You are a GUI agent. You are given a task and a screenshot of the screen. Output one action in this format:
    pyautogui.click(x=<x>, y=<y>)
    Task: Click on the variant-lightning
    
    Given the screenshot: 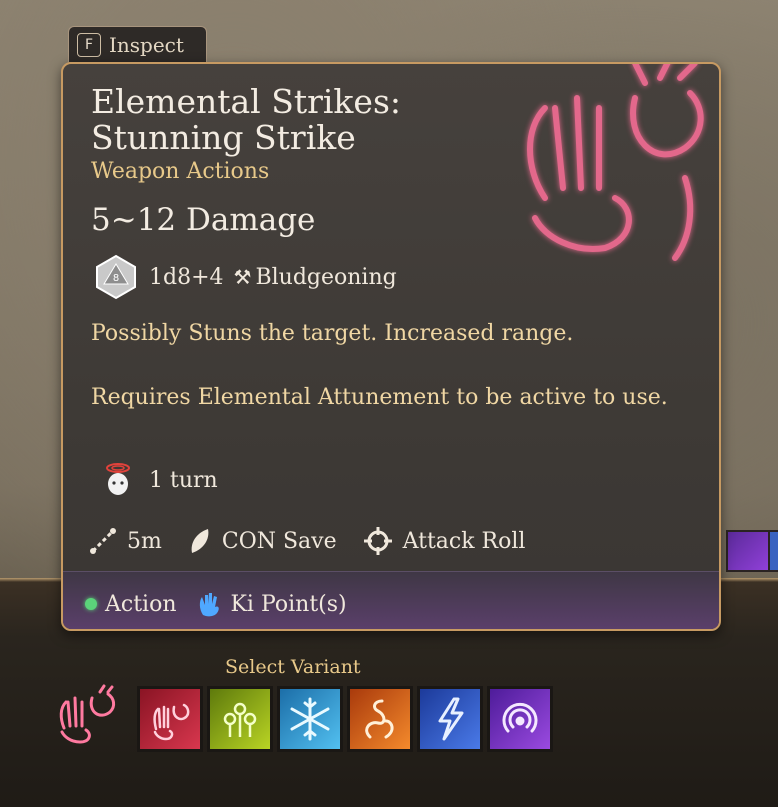 What is the action you would take?
    pyautogui.click(x=450, y=719)
    